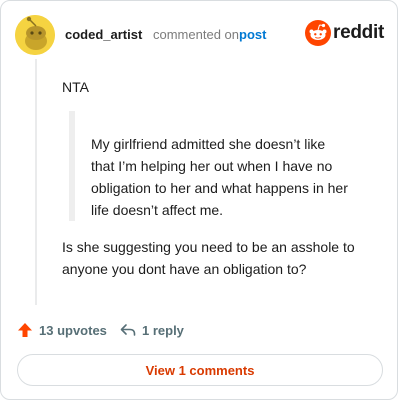  What do you see at coordinates (199, 330) in the screenshot?
I see `comment-actions: 13 upvotes 1 reply` at bounding box center [199, 330].